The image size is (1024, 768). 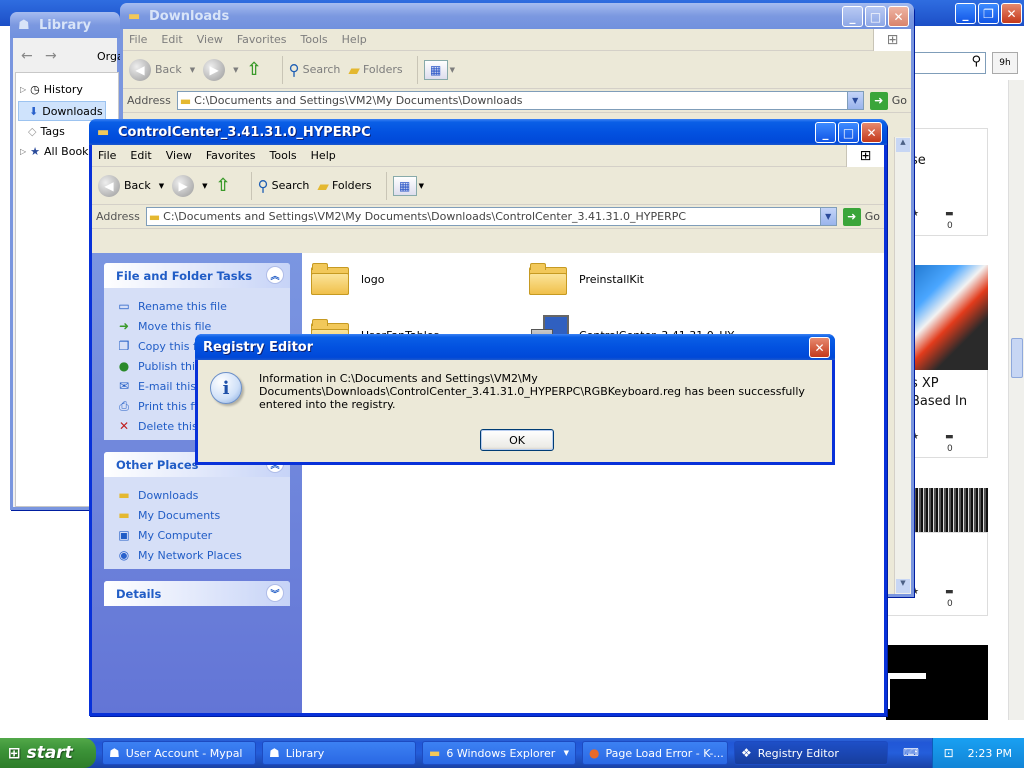 What do you see at coordinates (949, 592) in the screenshot?
I see `comment-icon: ▬` at bounding box center [949, 592].